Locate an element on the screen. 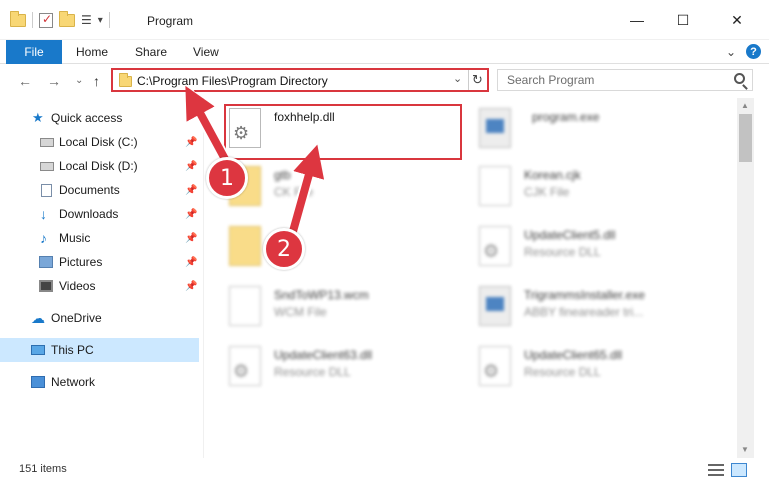  network-icon is located at coordinates (38, 382).